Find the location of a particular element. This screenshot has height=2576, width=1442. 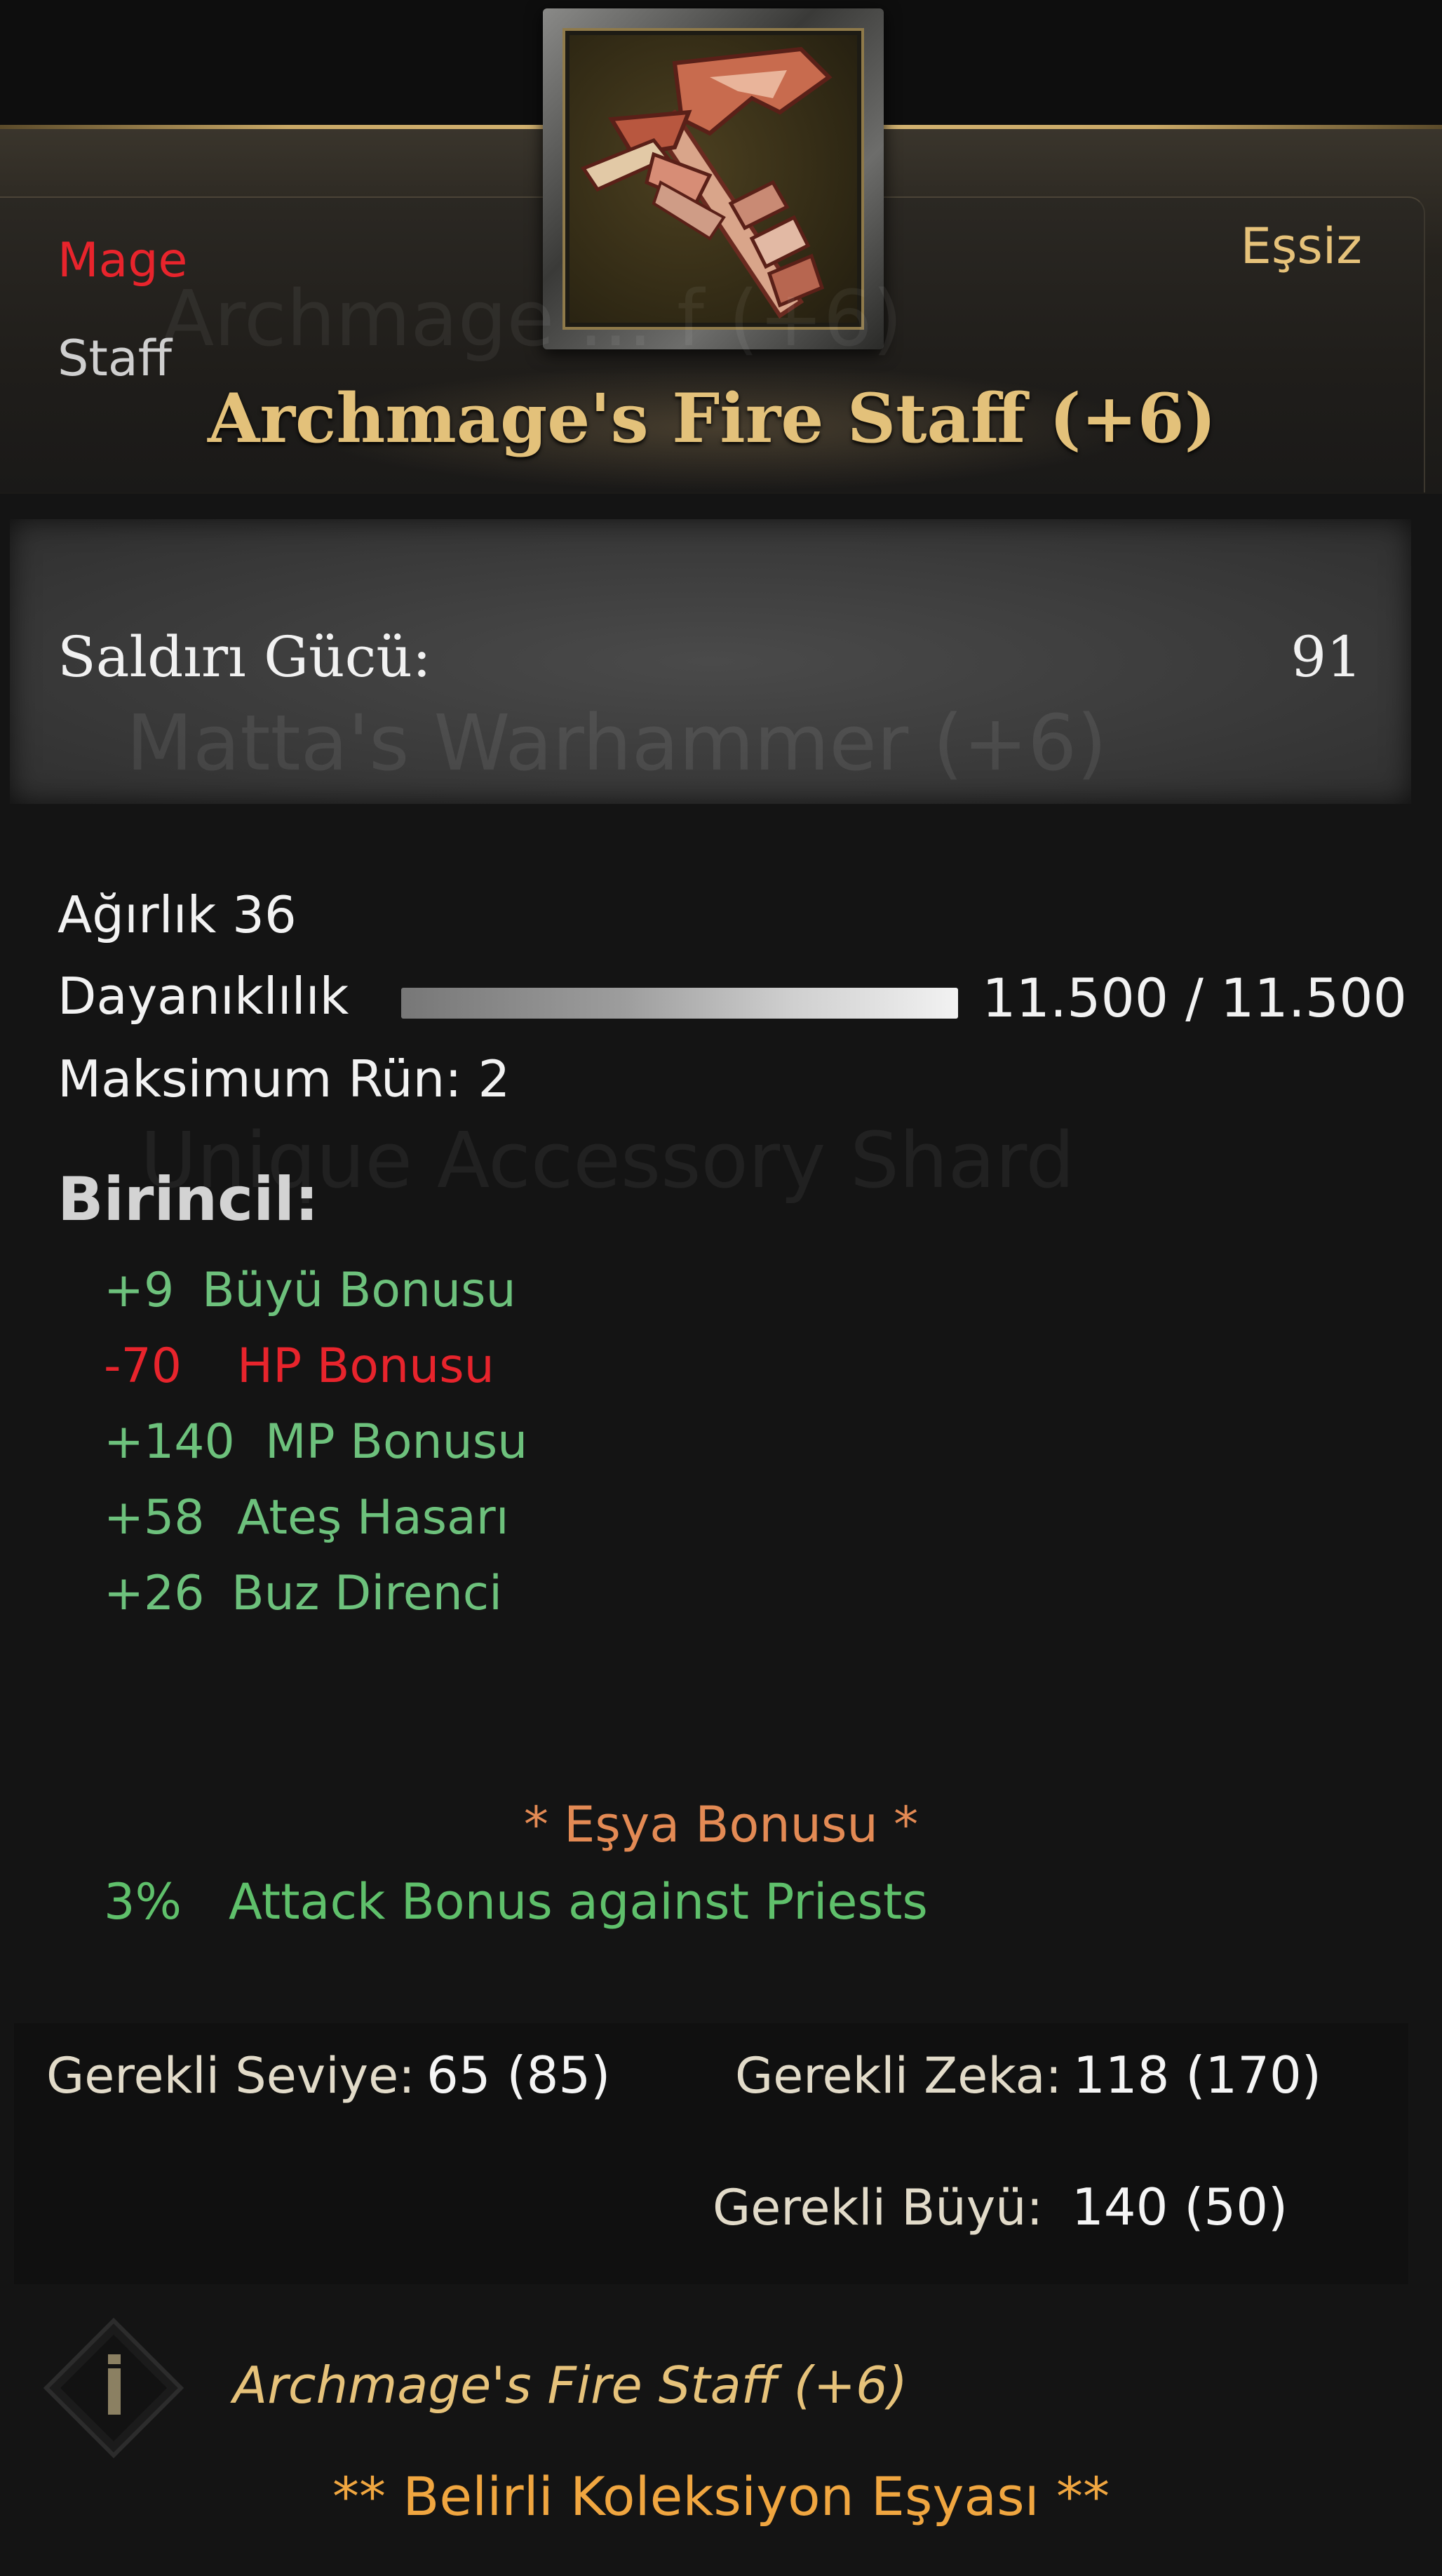

bonus-name: MP Bonusu is located at coordinates (396, 1442).